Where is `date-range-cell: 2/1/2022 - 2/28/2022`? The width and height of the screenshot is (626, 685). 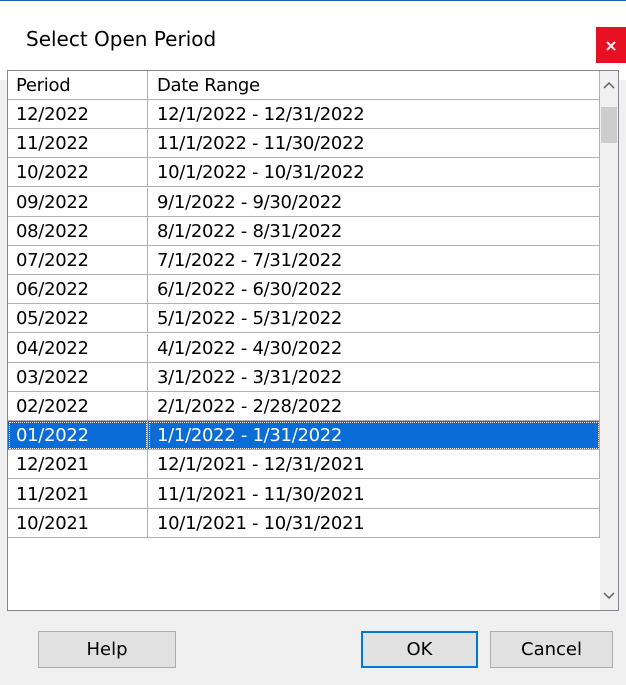
date-range-cell: 2/1/2022 - 2/28/2022 is located at coordinates (374, 406).